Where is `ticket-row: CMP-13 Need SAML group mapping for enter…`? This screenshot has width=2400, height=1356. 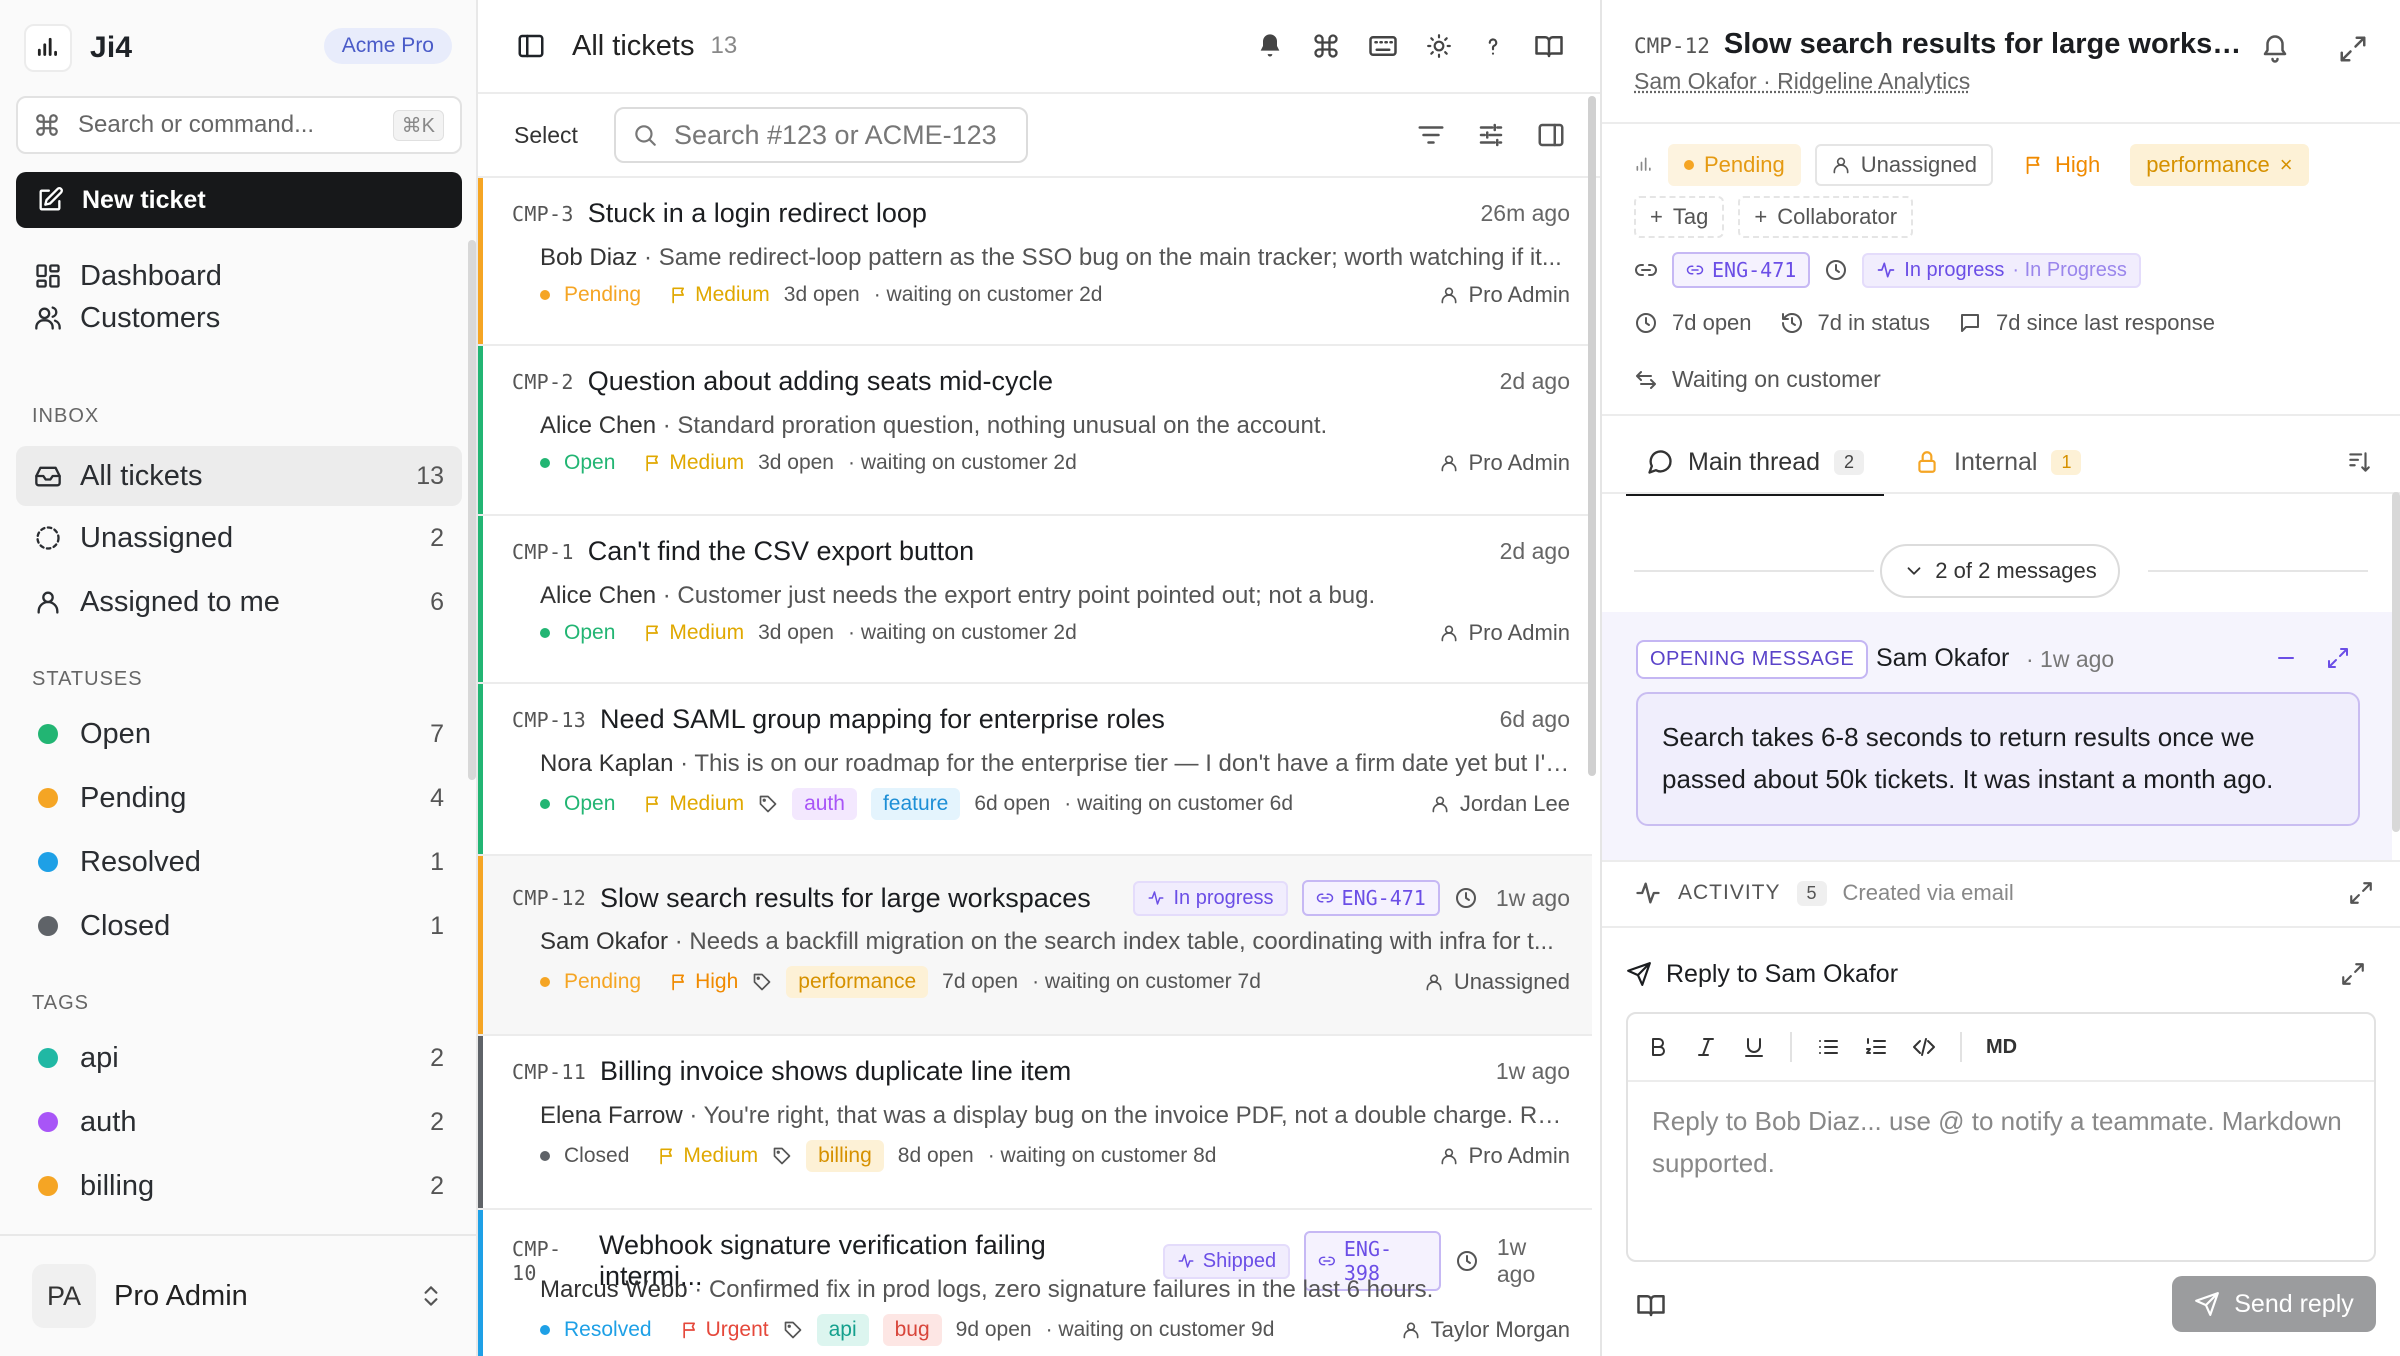 ticket-row: CMP-13 Need SAML group mapping for enter… is located at coordinates (1035, 770).